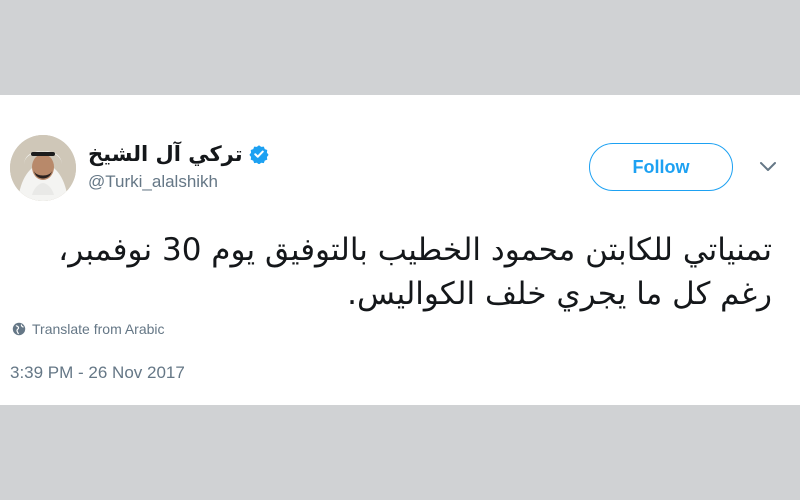 The image size is (800, 500). I want to click on author-handle: @Turki_alalshikh, so click(178, 182).